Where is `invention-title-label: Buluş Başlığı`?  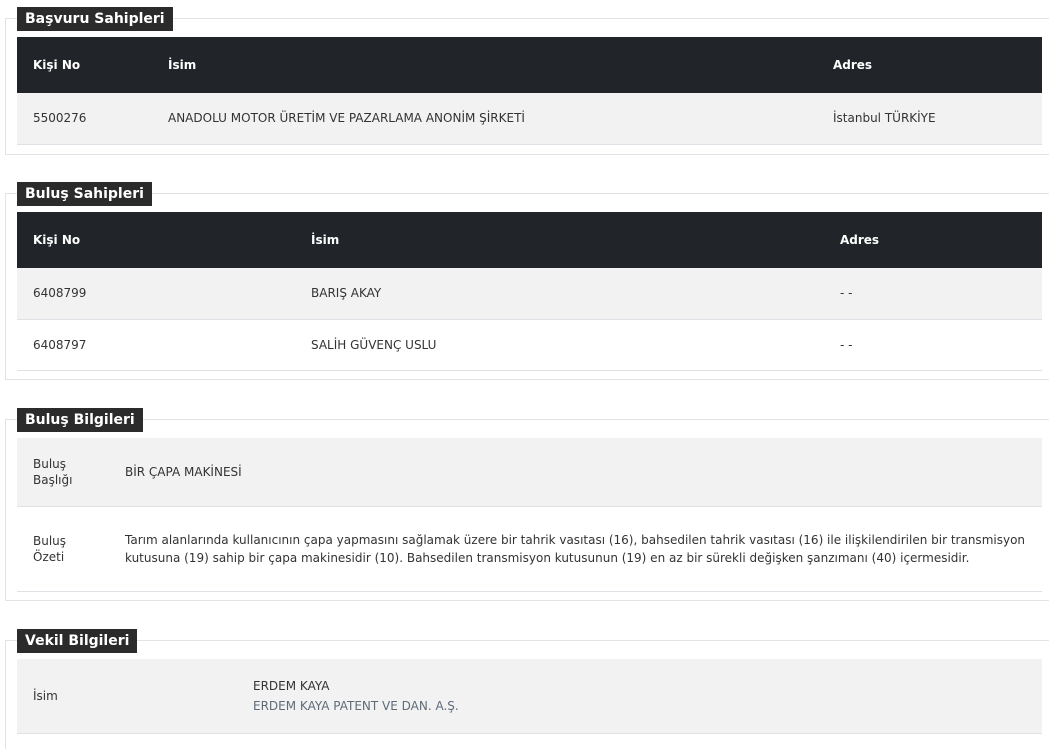
invention-title-label: Buluş Başlığı is located at coordinates (63, 472).